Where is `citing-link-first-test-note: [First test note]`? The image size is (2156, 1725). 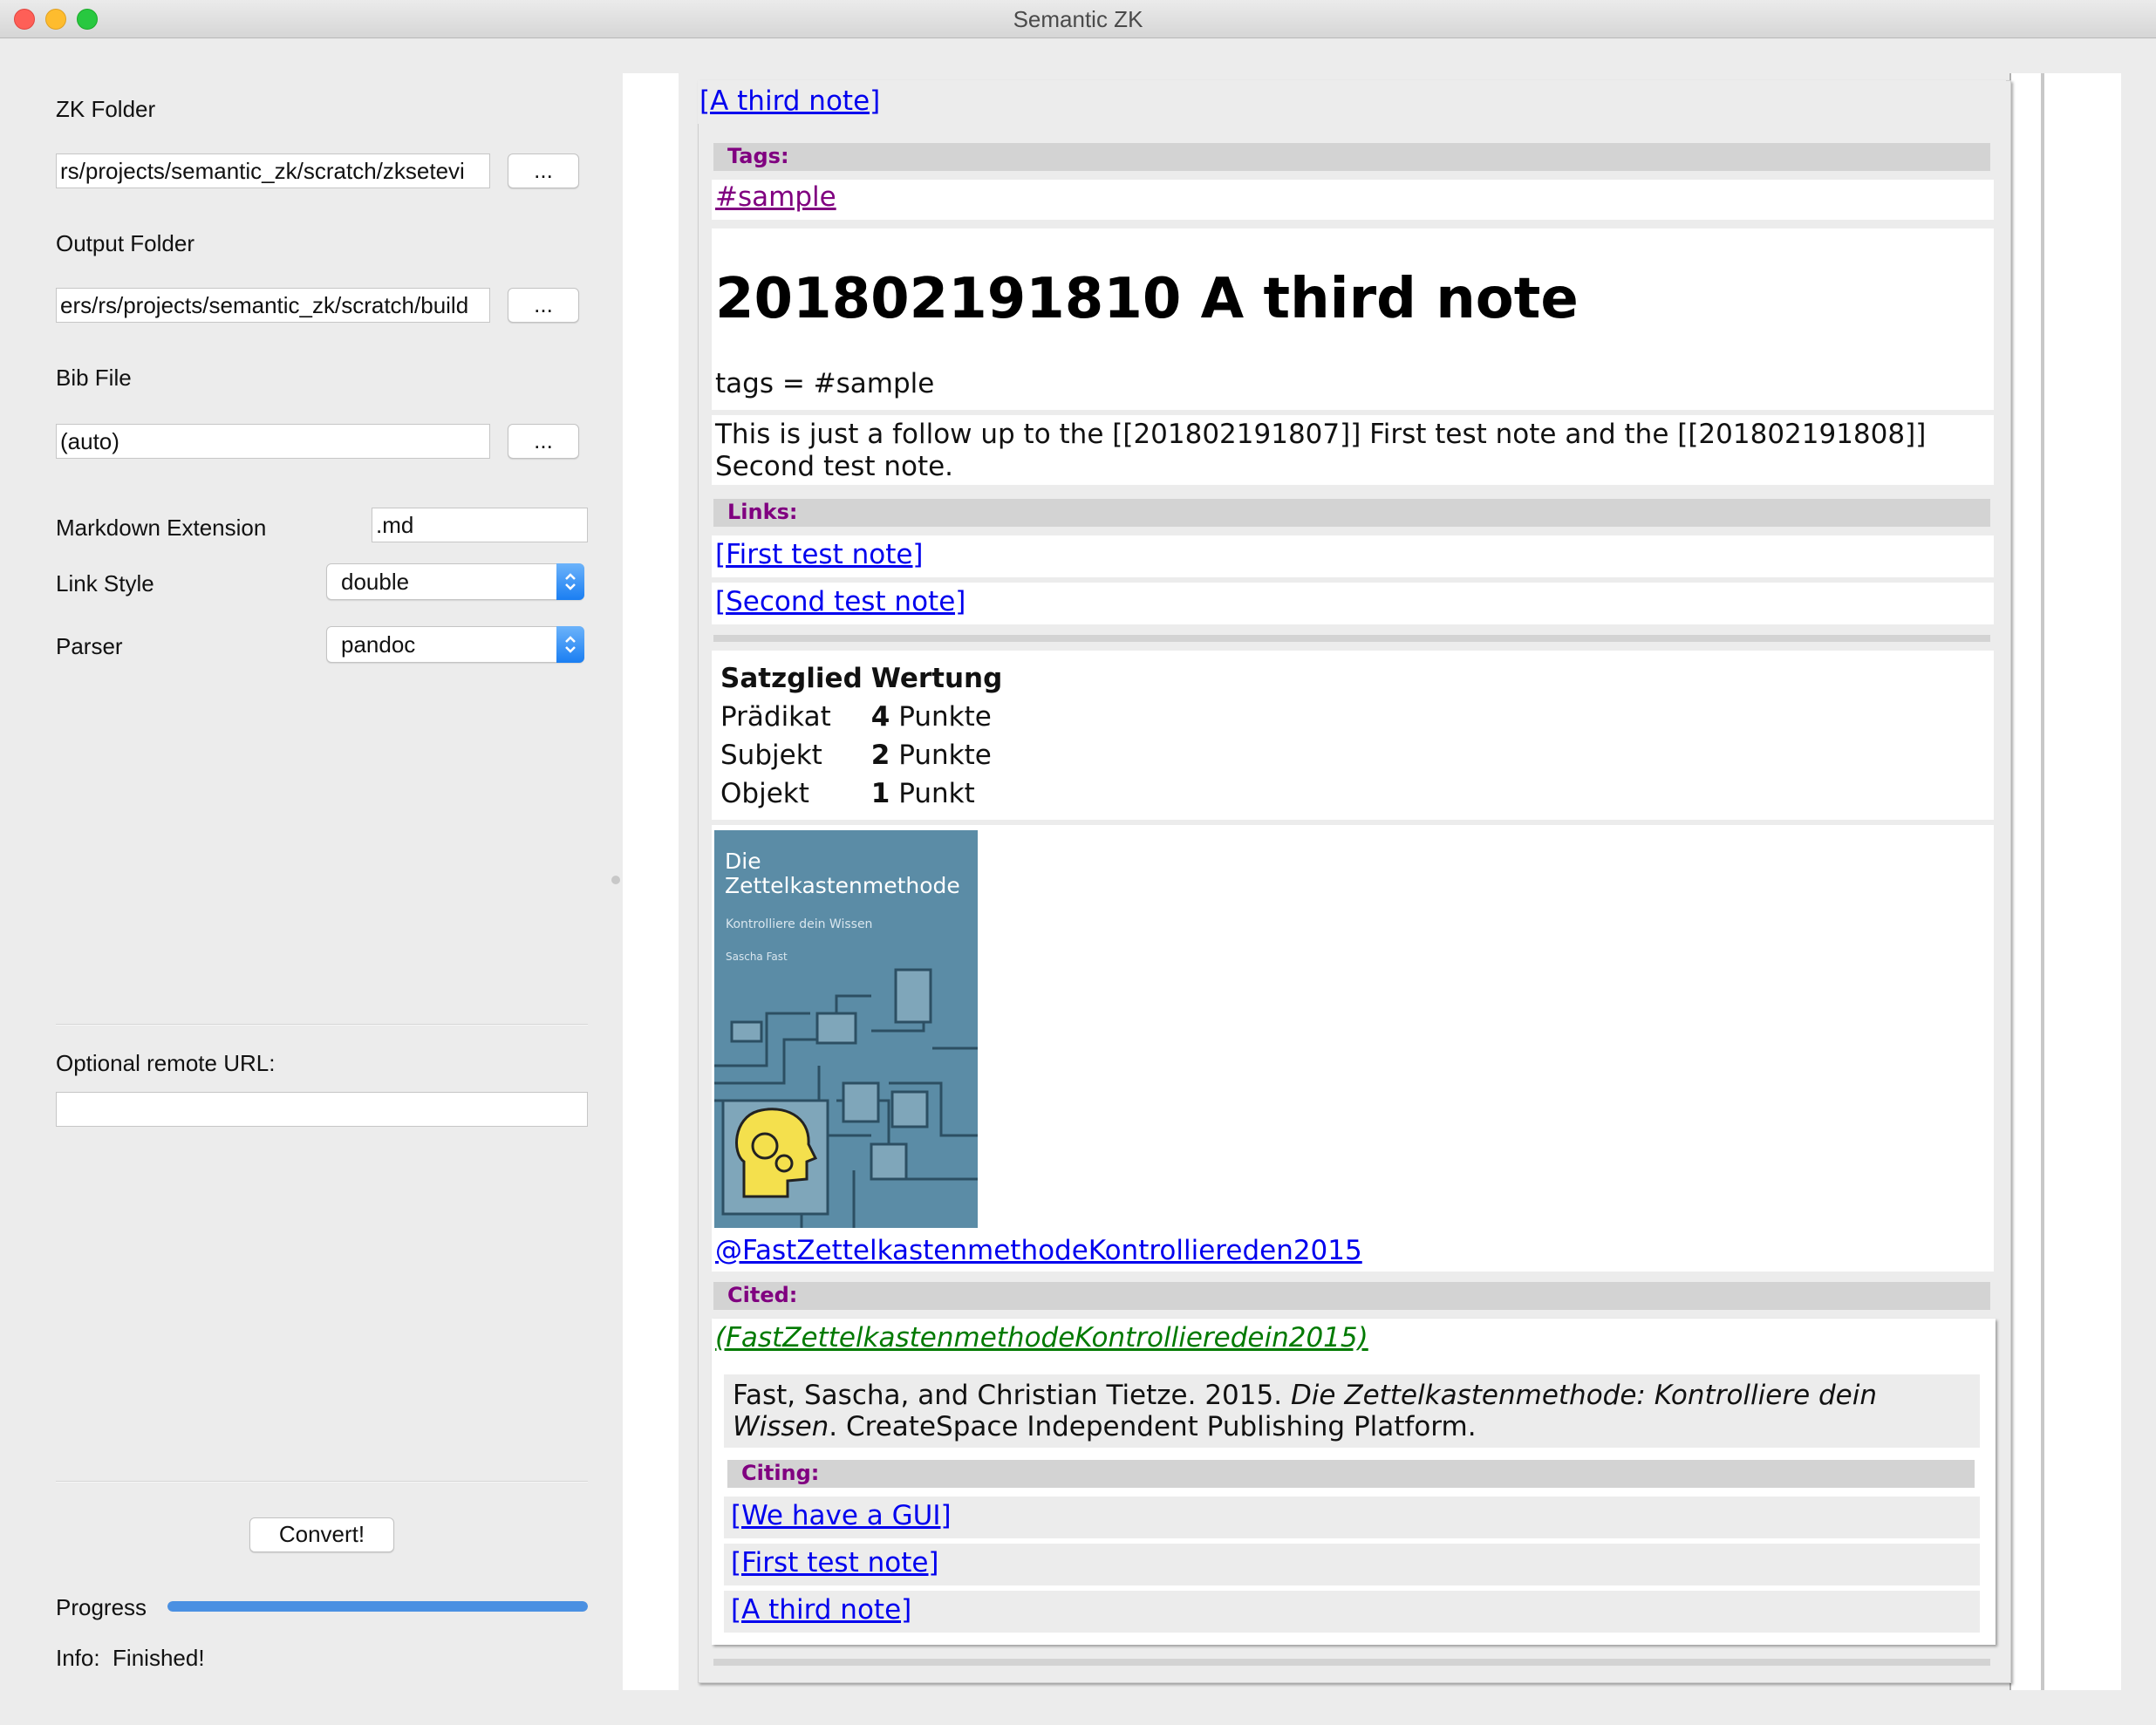 citing-link-first-test-note: [First test note] is located at coordinates (835, 1562).